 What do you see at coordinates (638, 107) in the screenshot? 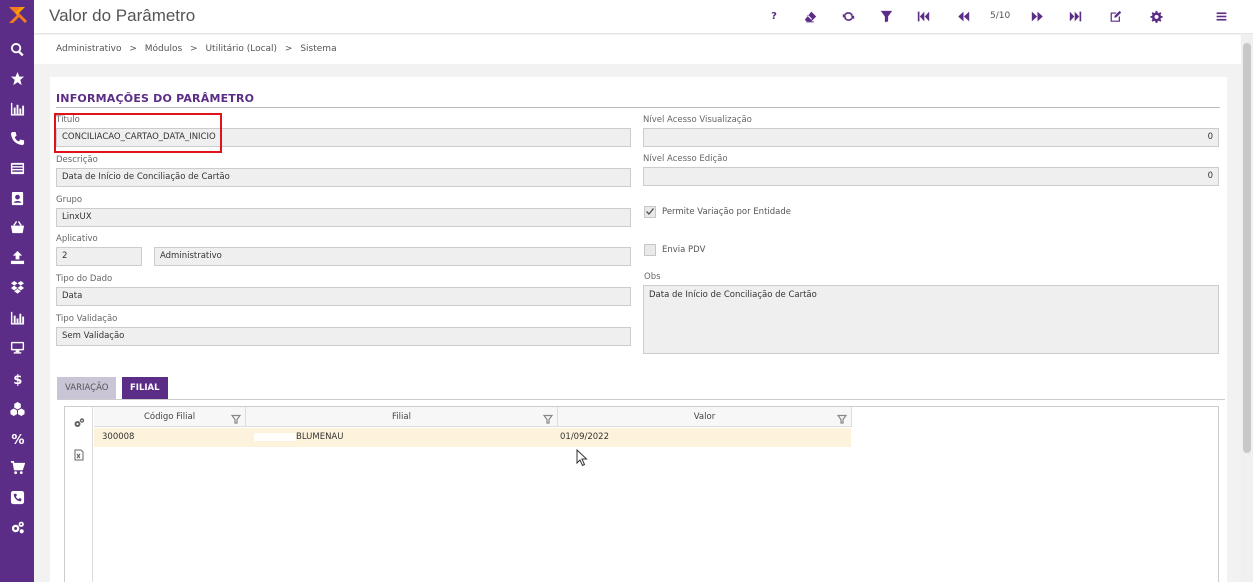
I see `section-divider` at bounding box center [638, 107].